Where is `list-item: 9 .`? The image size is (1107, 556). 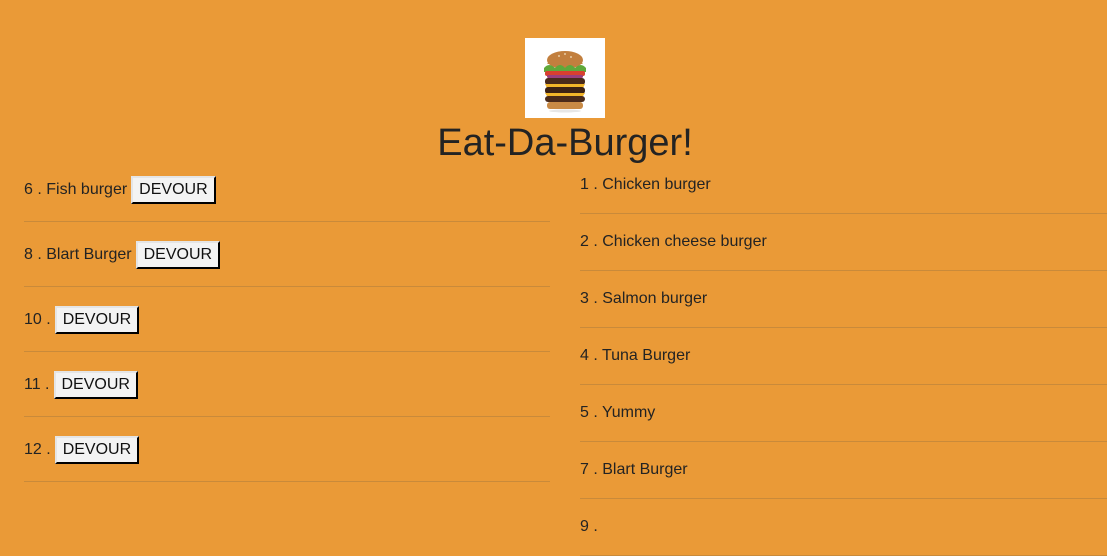
list-item: 9 . is located at coordinates (843, 527).